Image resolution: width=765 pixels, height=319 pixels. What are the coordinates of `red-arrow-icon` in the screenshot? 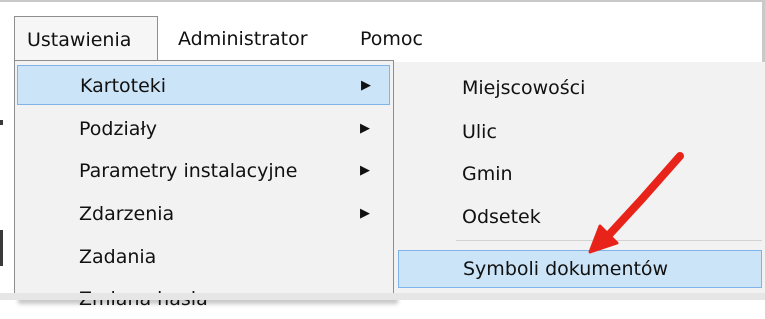 It's located at (636, 203).